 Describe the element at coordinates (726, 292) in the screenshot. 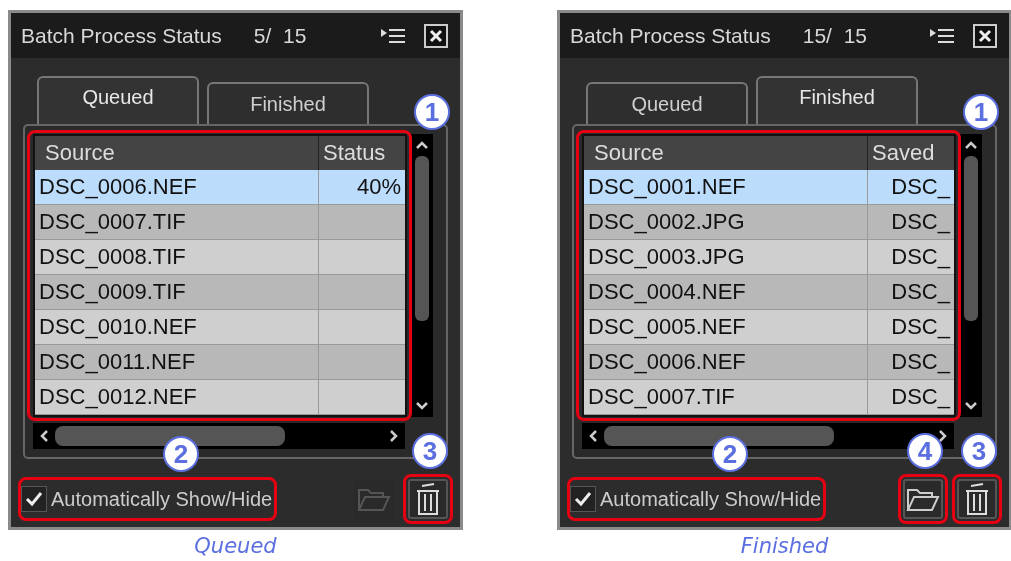

I see `table-cell: DSC_0004.NEF` at that location.